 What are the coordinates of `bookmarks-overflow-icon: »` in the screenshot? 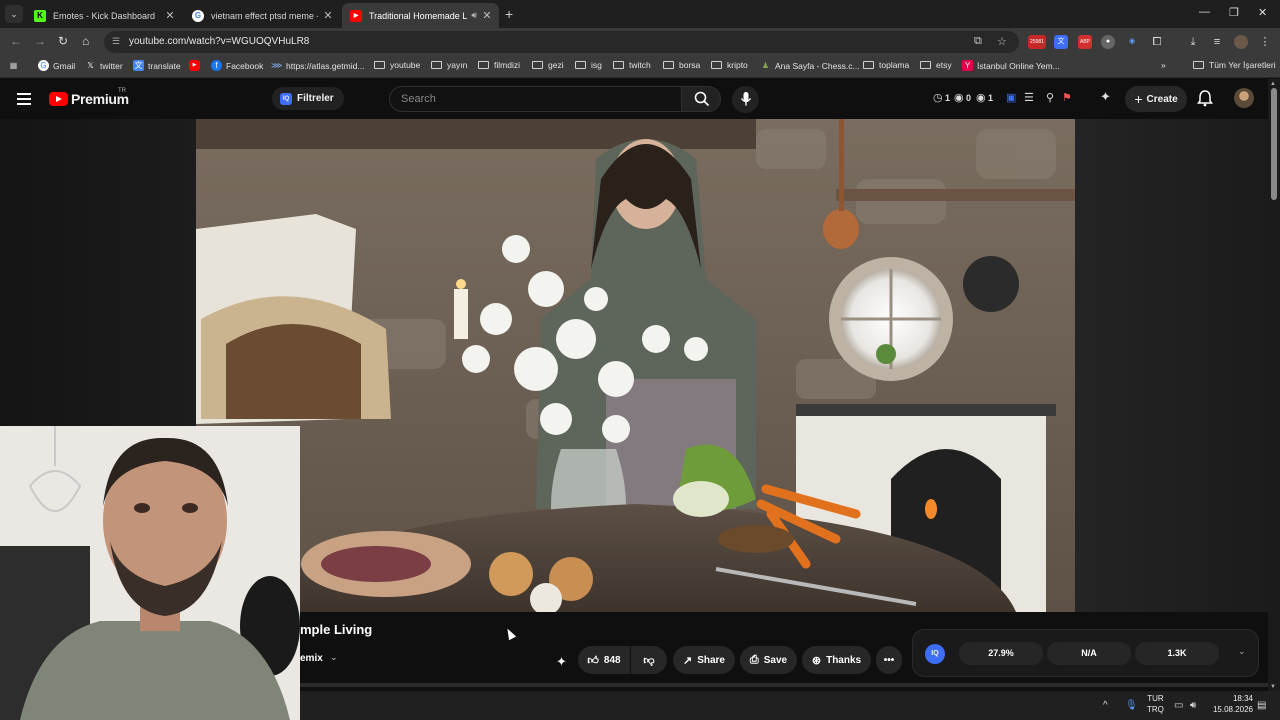 It's located at (1163, 65).